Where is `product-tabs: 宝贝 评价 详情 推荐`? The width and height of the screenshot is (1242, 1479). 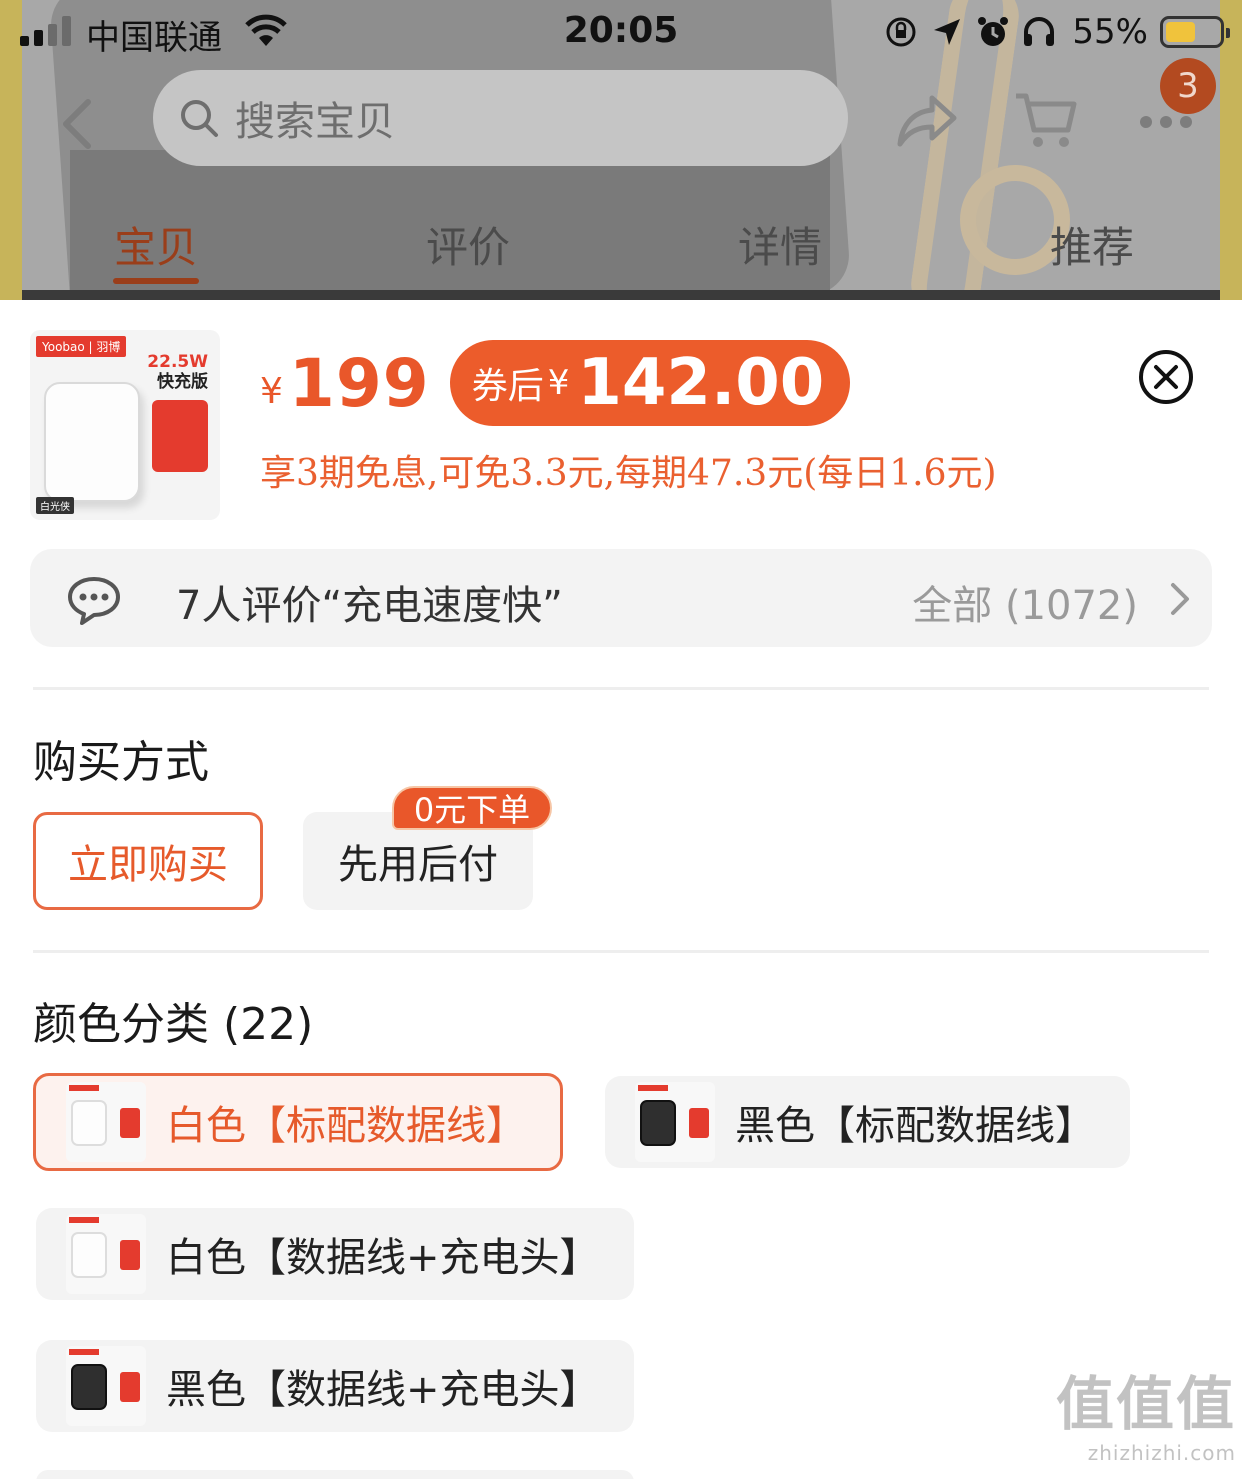 product-tabs: 宝贝 评价 详情 推荐 is located at coordinates (621, 254).